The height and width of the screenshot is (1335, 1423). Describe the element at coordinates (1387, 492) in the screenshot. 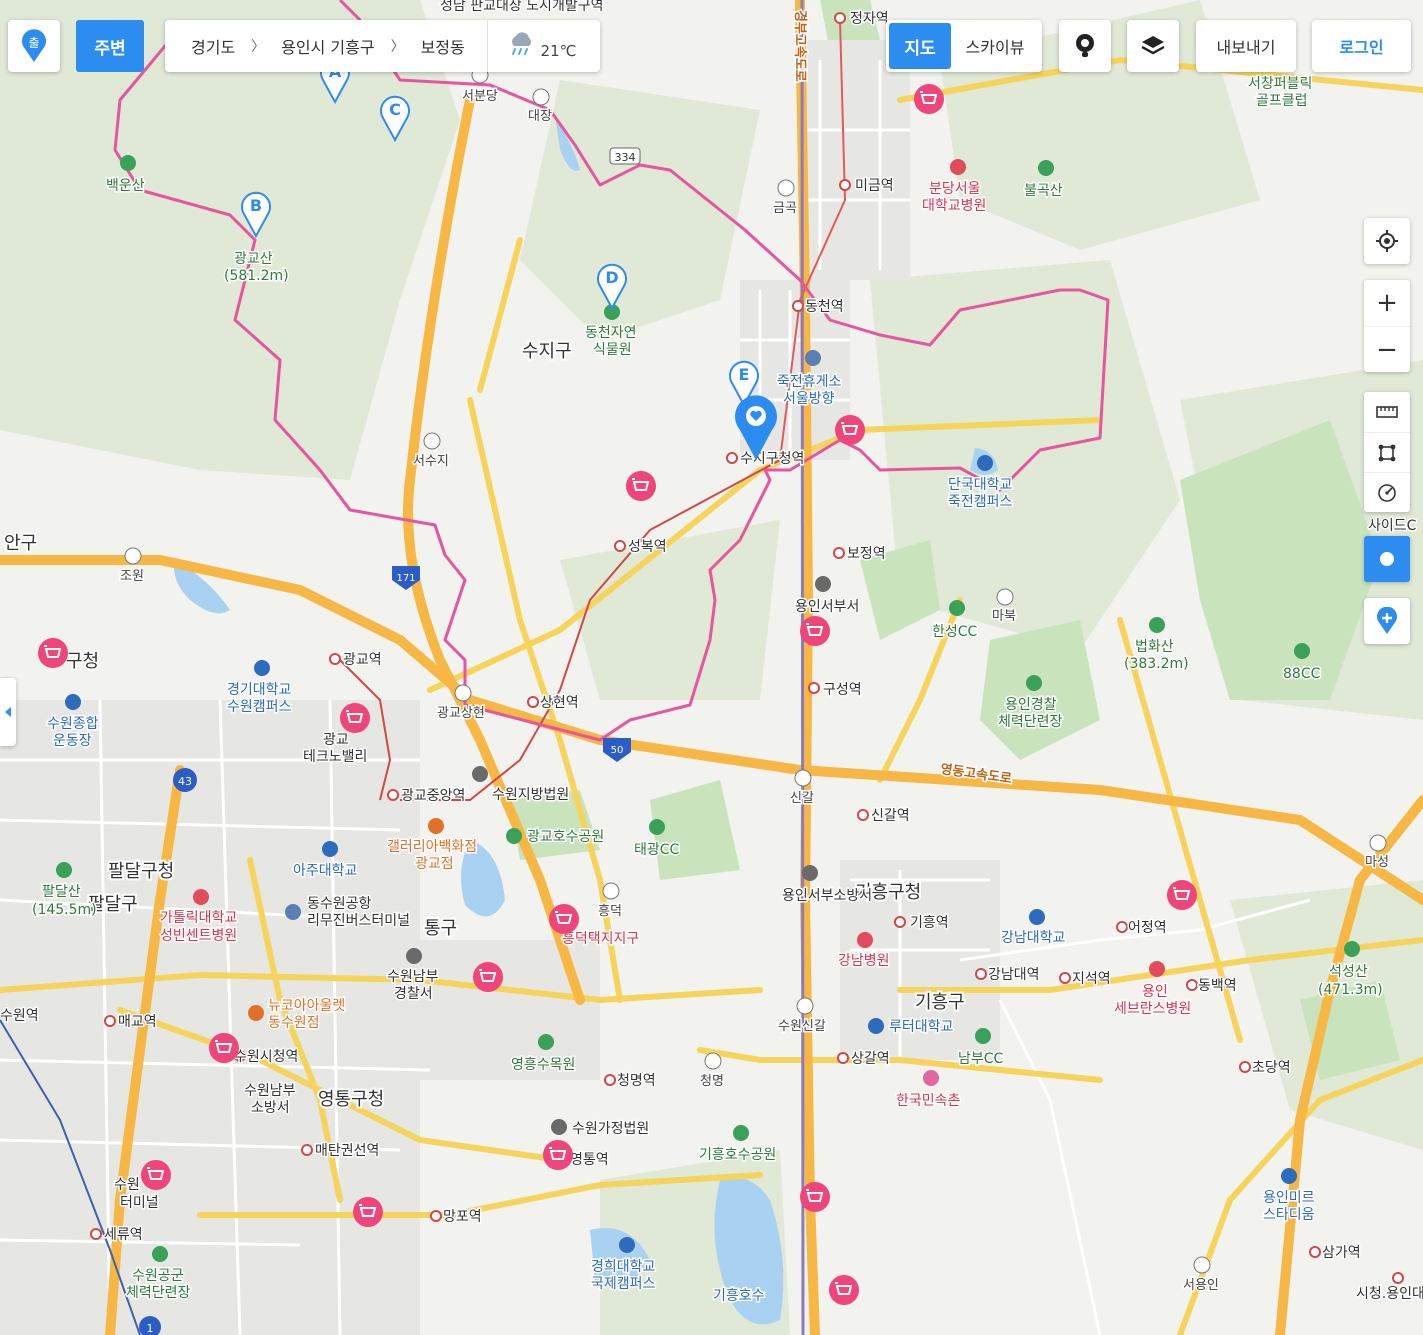

I see `radius-tool-button` at that location.